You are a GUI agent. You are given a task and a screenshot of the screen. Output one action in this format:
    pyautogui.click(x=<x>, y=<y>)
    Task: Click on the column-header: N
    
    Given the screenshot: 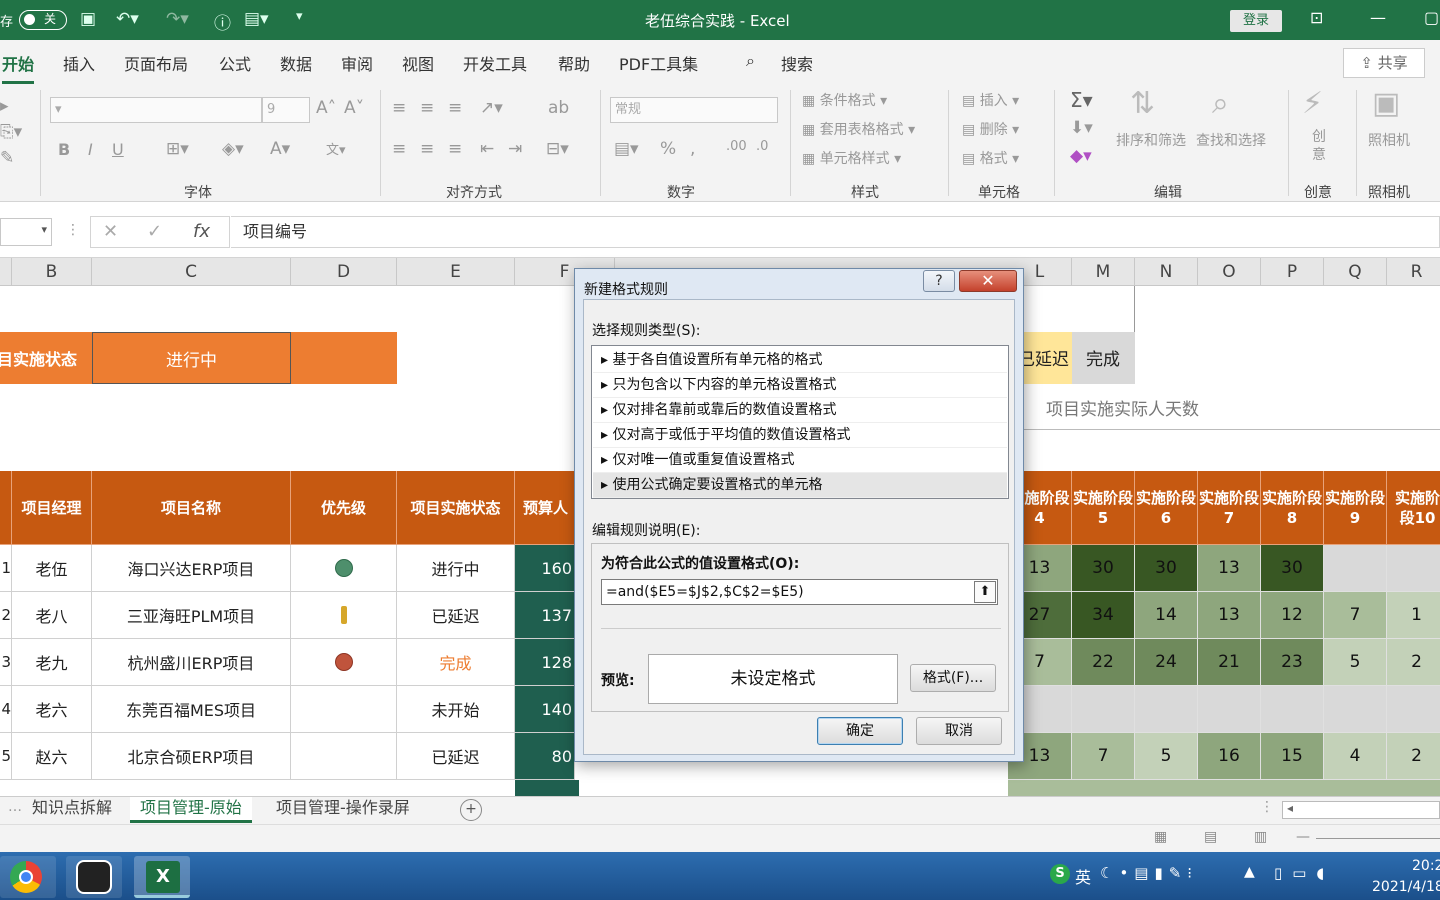 What is the action you would take?
    pyautogui.click(x=1166, y=272)
    